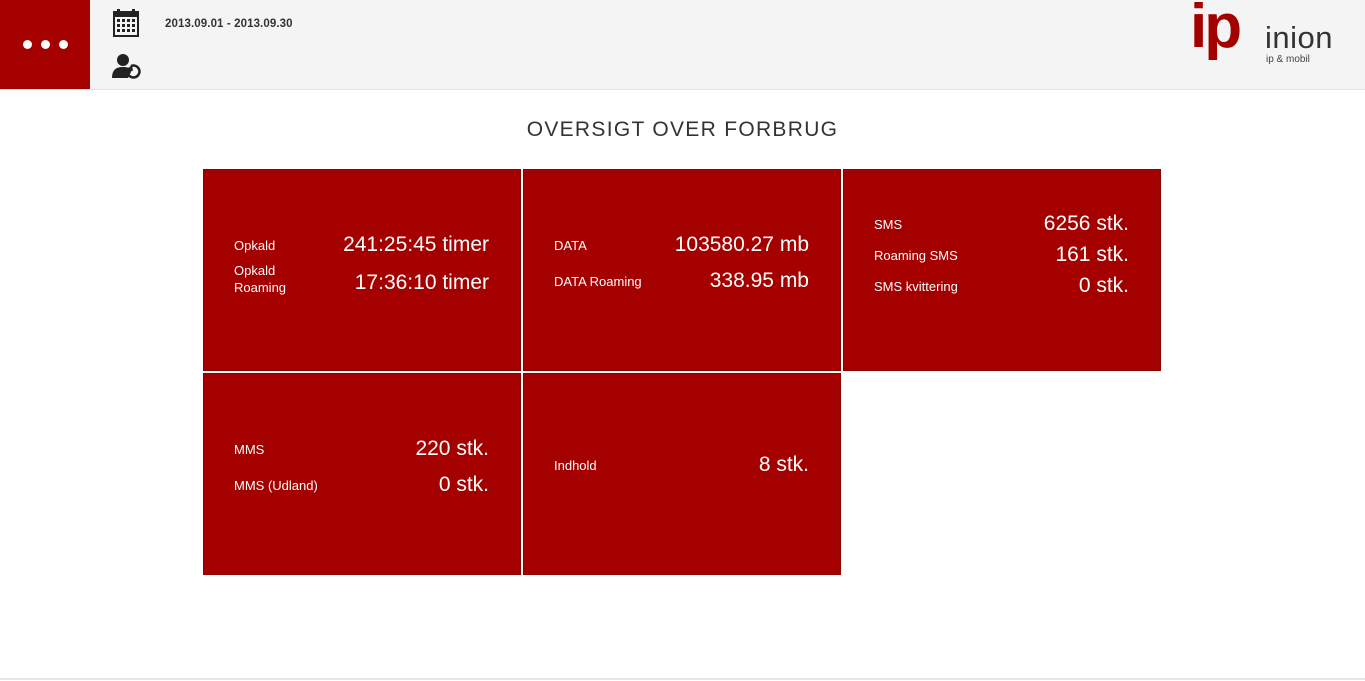 The width and height of the screenshot is (1365, 681). What do you see at coordinates (575, 465) in the screenshot?
I see `tile-label: Indhold` at bounding box center [575, 465].